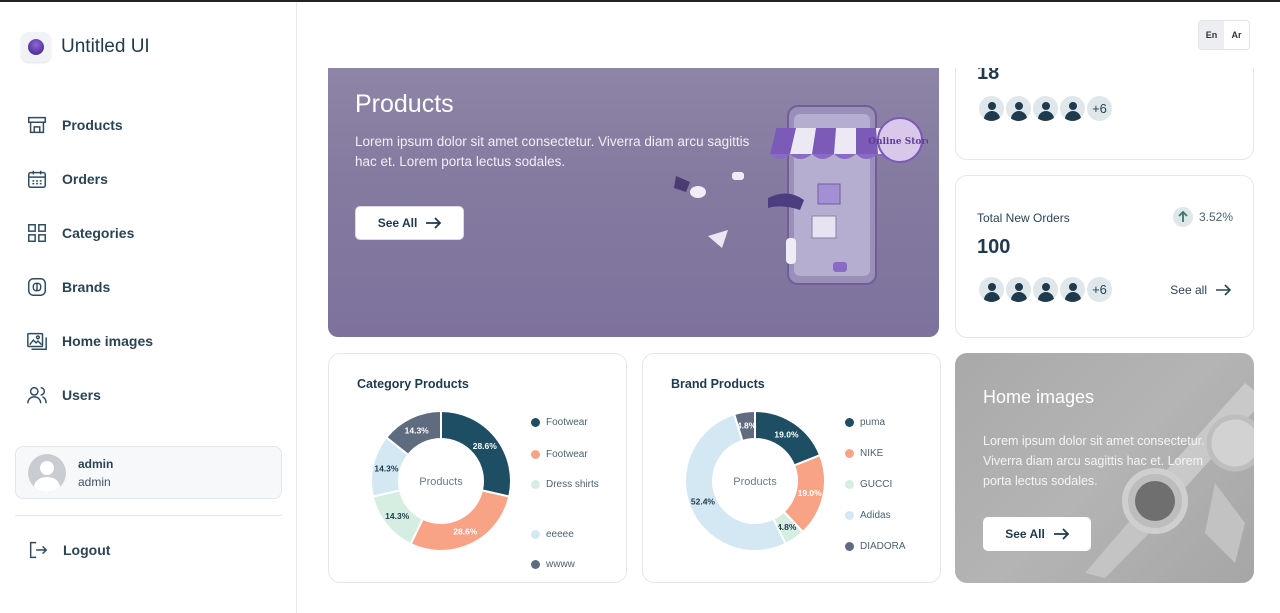 The height and width of the screenshot is (613, 1280). I want to click on legend-item: wwww, so click(566, 571).